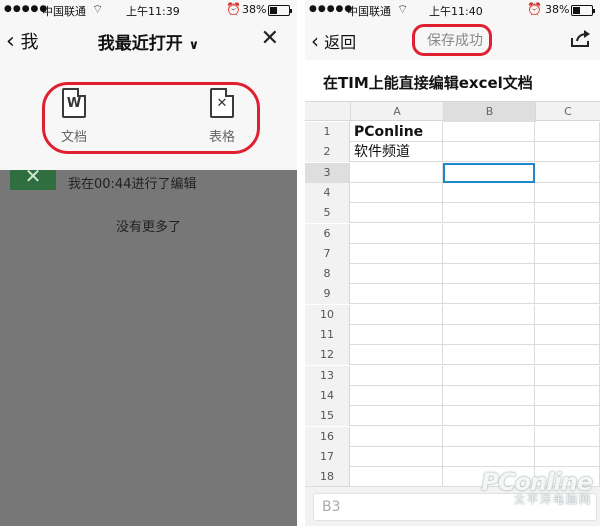  What do you see at coordinates (396, 152) in the screenshot?
I see `sheet-cell-a2: 软件频道` at bounding box center [396, 152].